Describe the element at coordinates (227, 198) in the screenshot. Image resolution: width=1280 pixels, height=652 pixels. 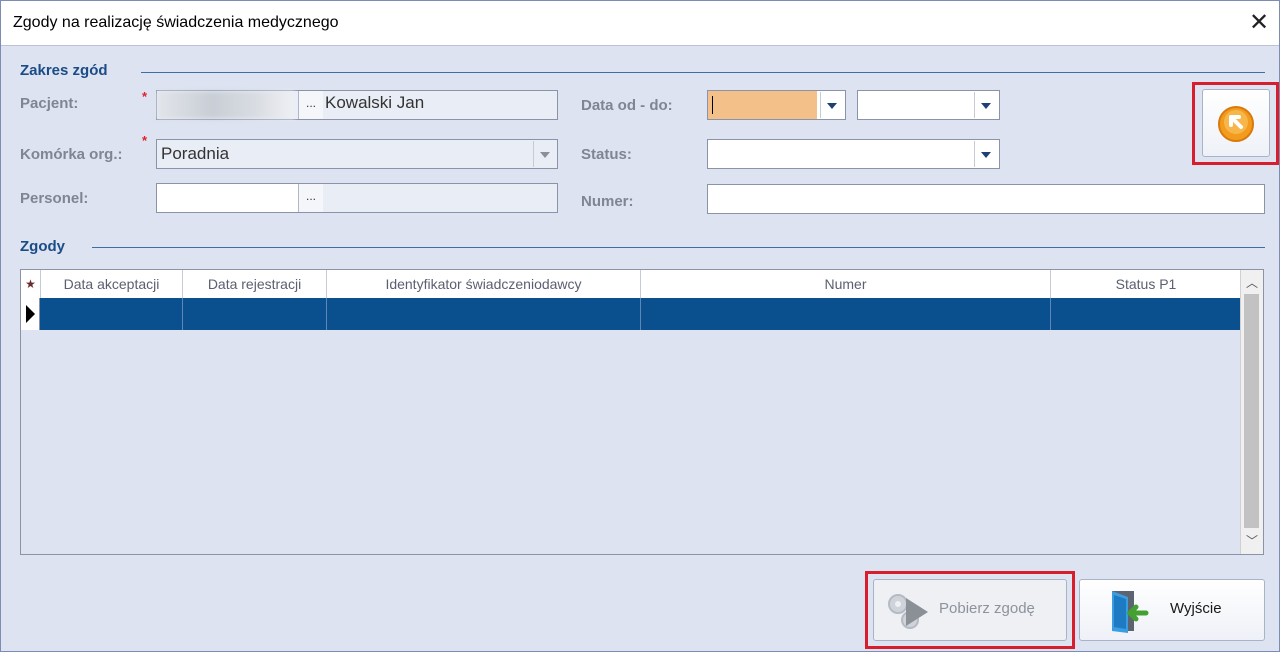
I see `staff-input` at that location.